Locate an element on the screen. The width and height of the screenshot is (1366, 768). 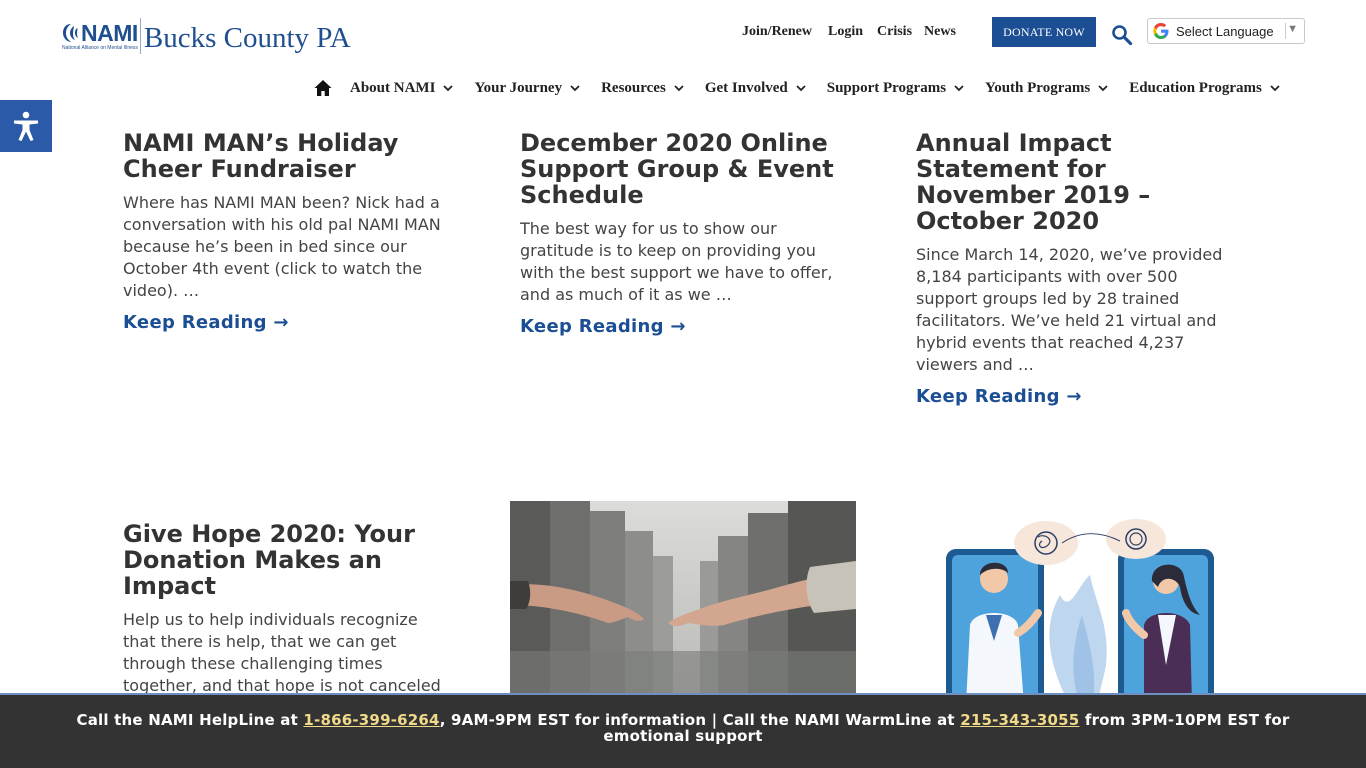
nav-resources: Resources is located at coordinates (642, 88).